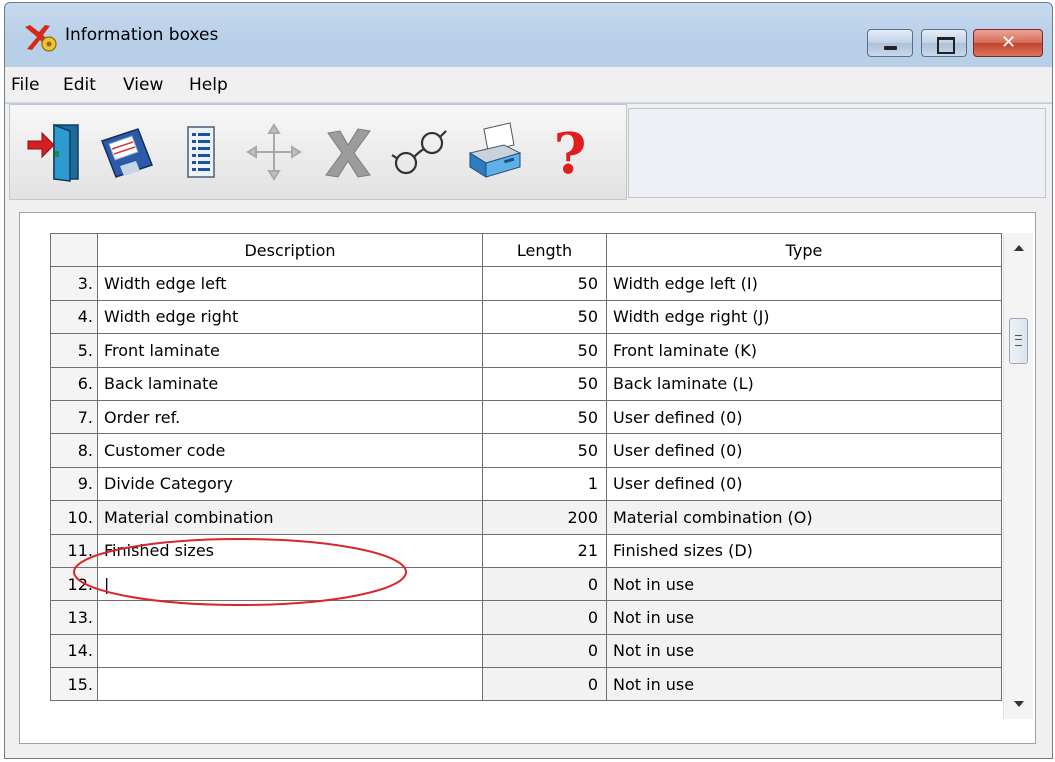 This screenshot has width=1055, height=762. What do you see at coordinates (804, 517) in the screenshot?
I see `type-cell: Material combination (O)` at bounding box center [804, 517].